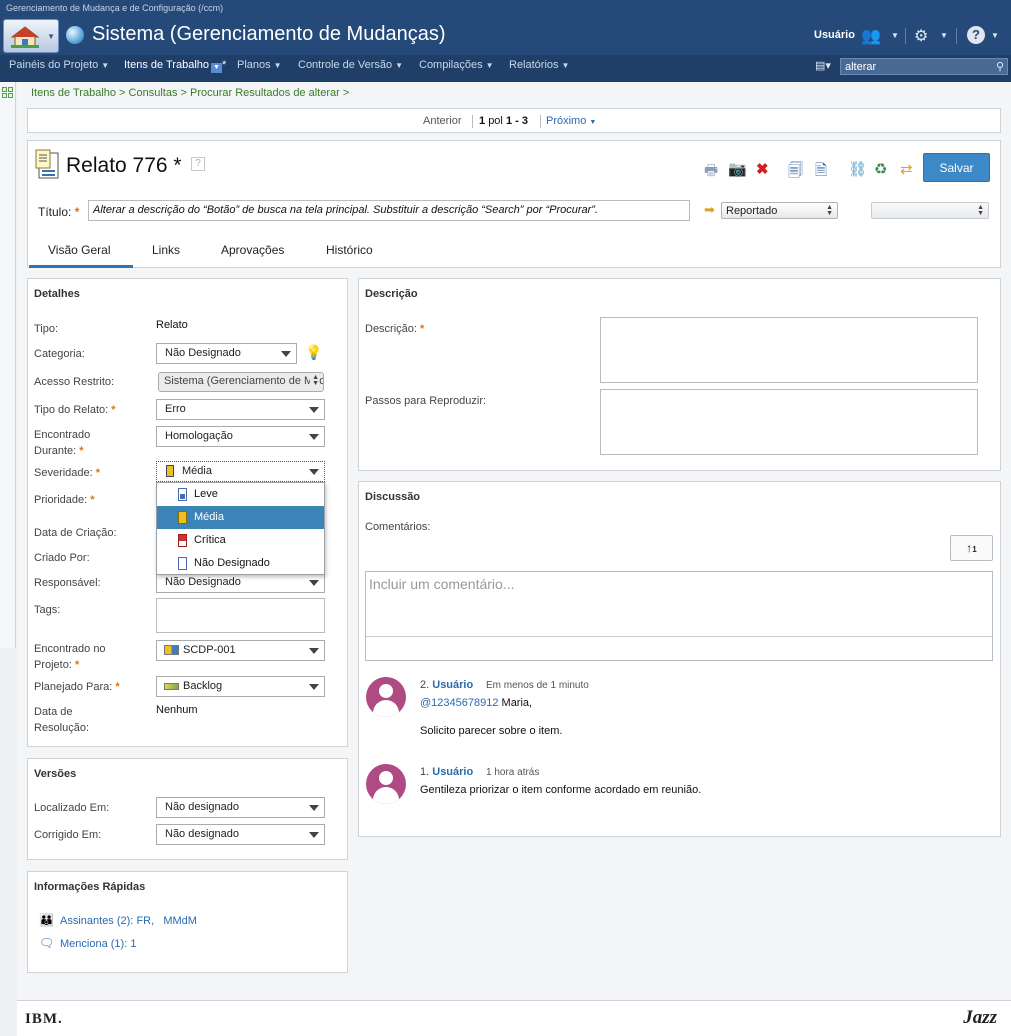 This screenshot has width=1011, height=1036. What do you see at coordinates (345, 65) in the screenshot?
I see `nav-item-label: Controle de Versão` at bounding box center [345, 65].